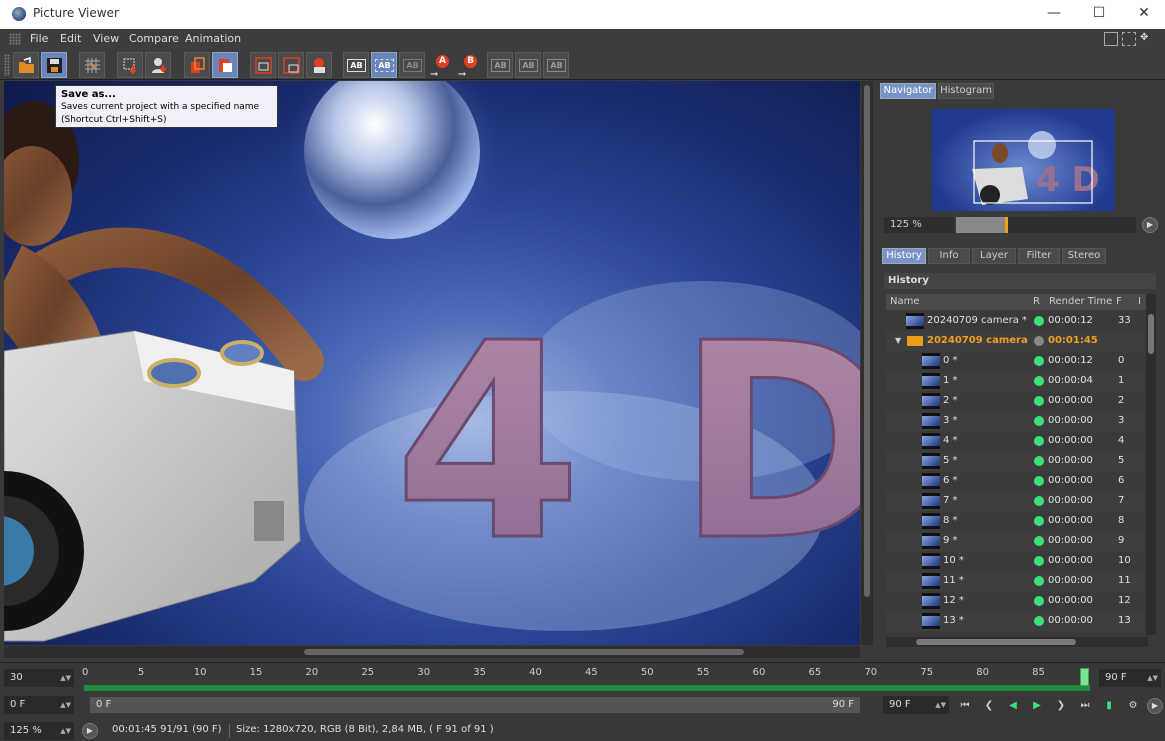 This screenshot has width=1165, height=741. What do you see at coordinates (1023, 160) in the screenshot?
I see `navigator-thumbnail: 4 D` at bounding box center [1023, 160].